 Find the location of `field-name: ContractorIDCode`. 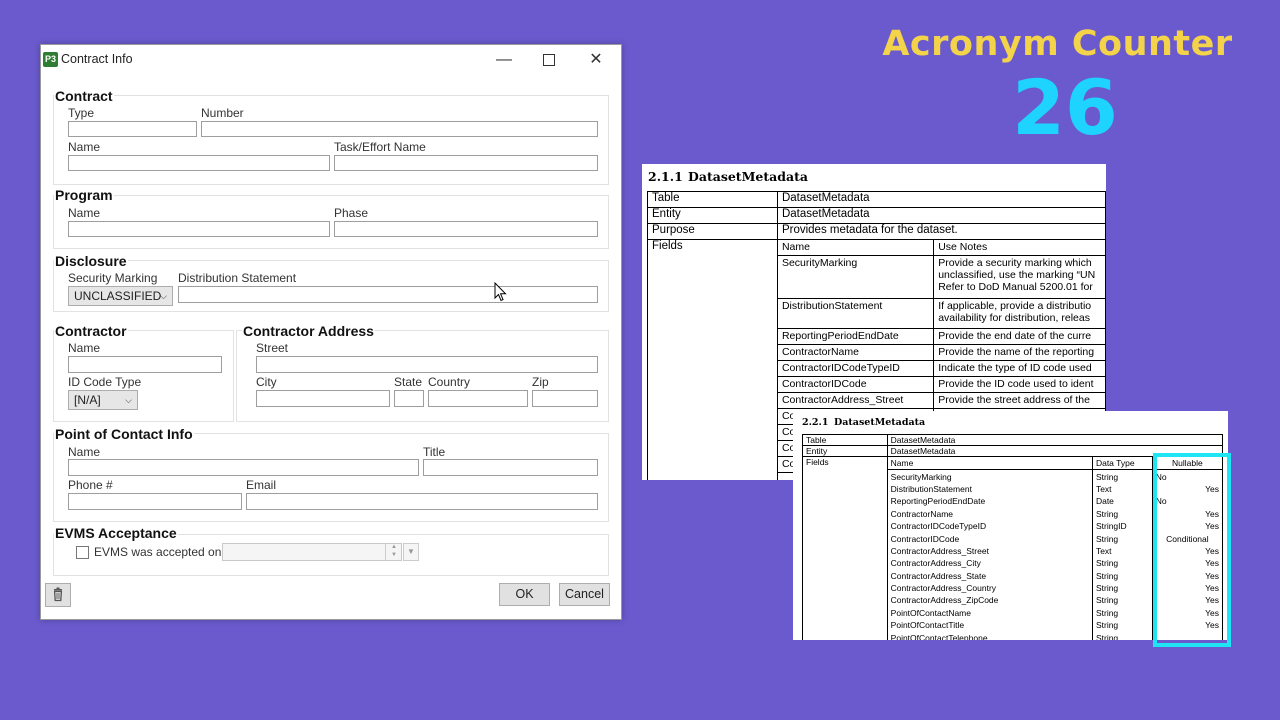

field-name: ContractorIDCode is located at coordinates (990, 538).